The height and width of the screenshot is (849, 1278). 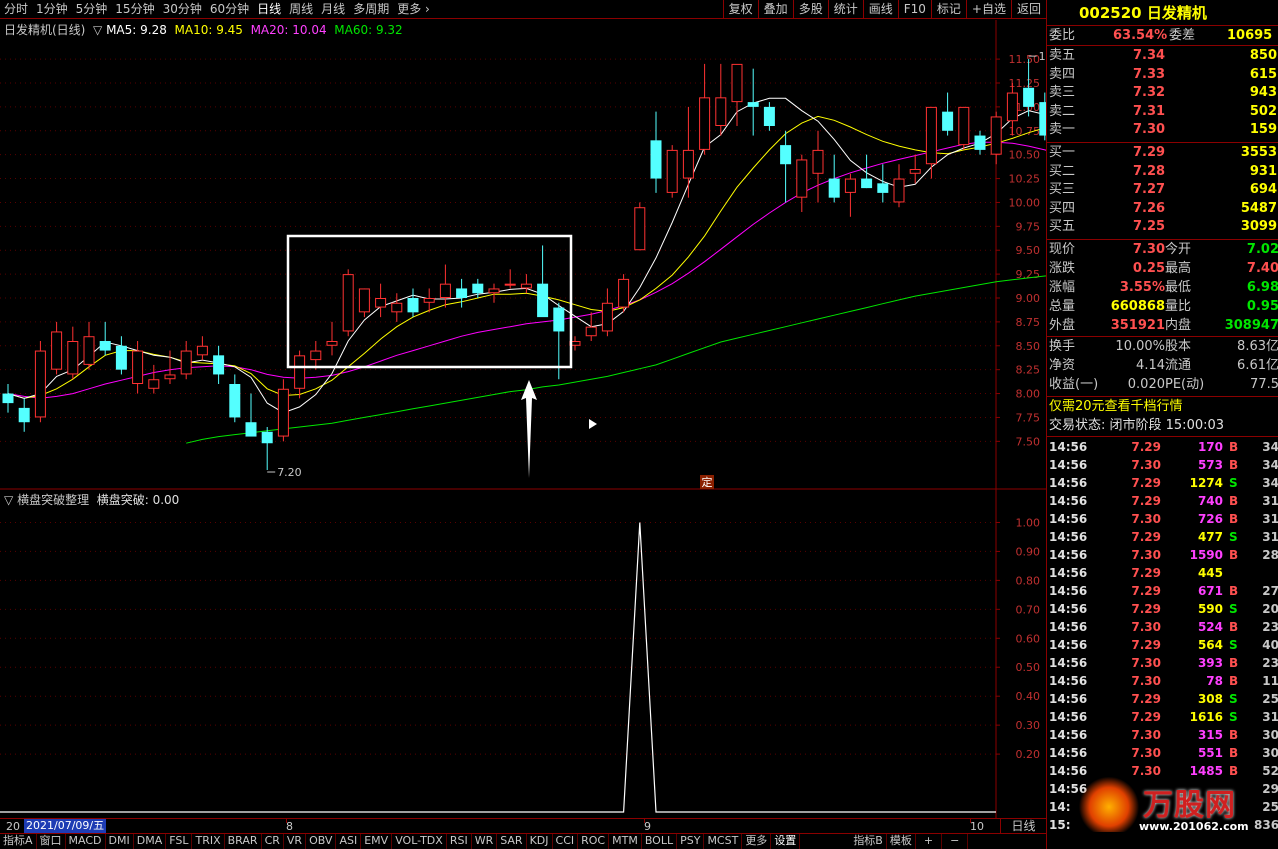 What do you see at coordinates (1162, 269) in the screenshot?
I see `quote-row: 涨跌 0.25 最高 7.40` at bounding box center [1162, 269].